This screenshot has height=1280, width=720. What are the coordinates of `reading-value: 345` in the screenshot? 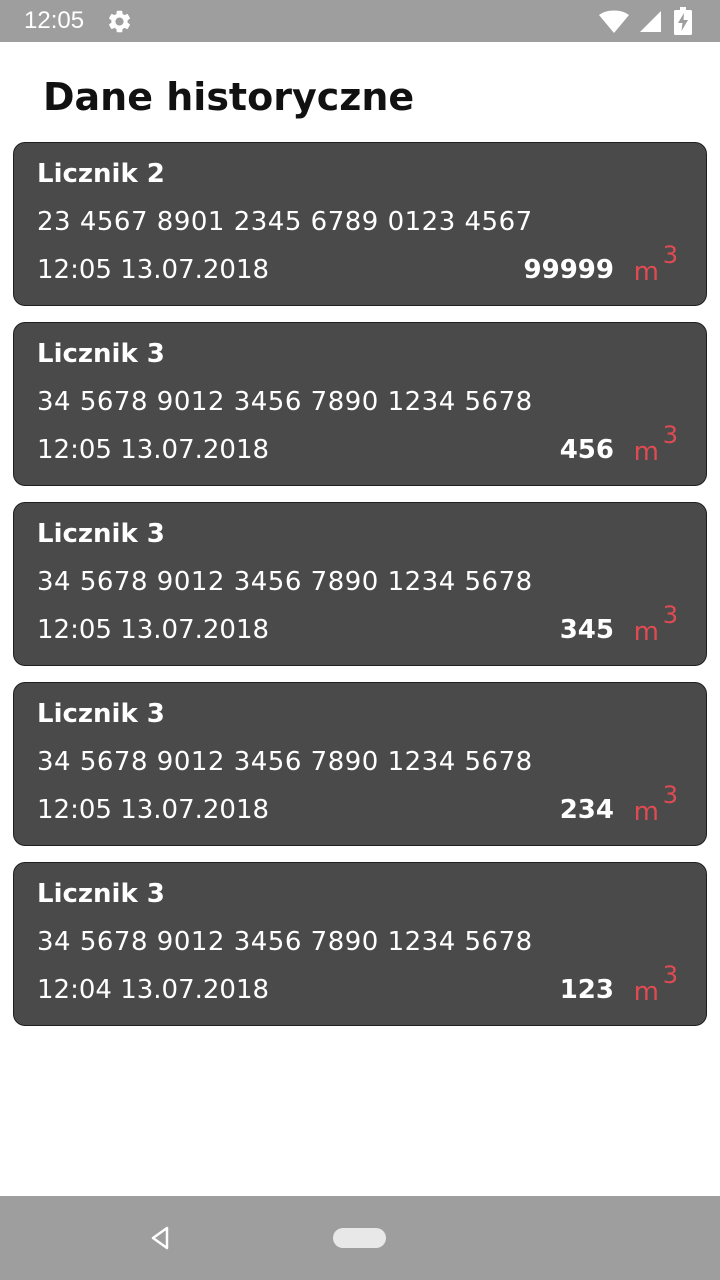 It's located at (586, 630).